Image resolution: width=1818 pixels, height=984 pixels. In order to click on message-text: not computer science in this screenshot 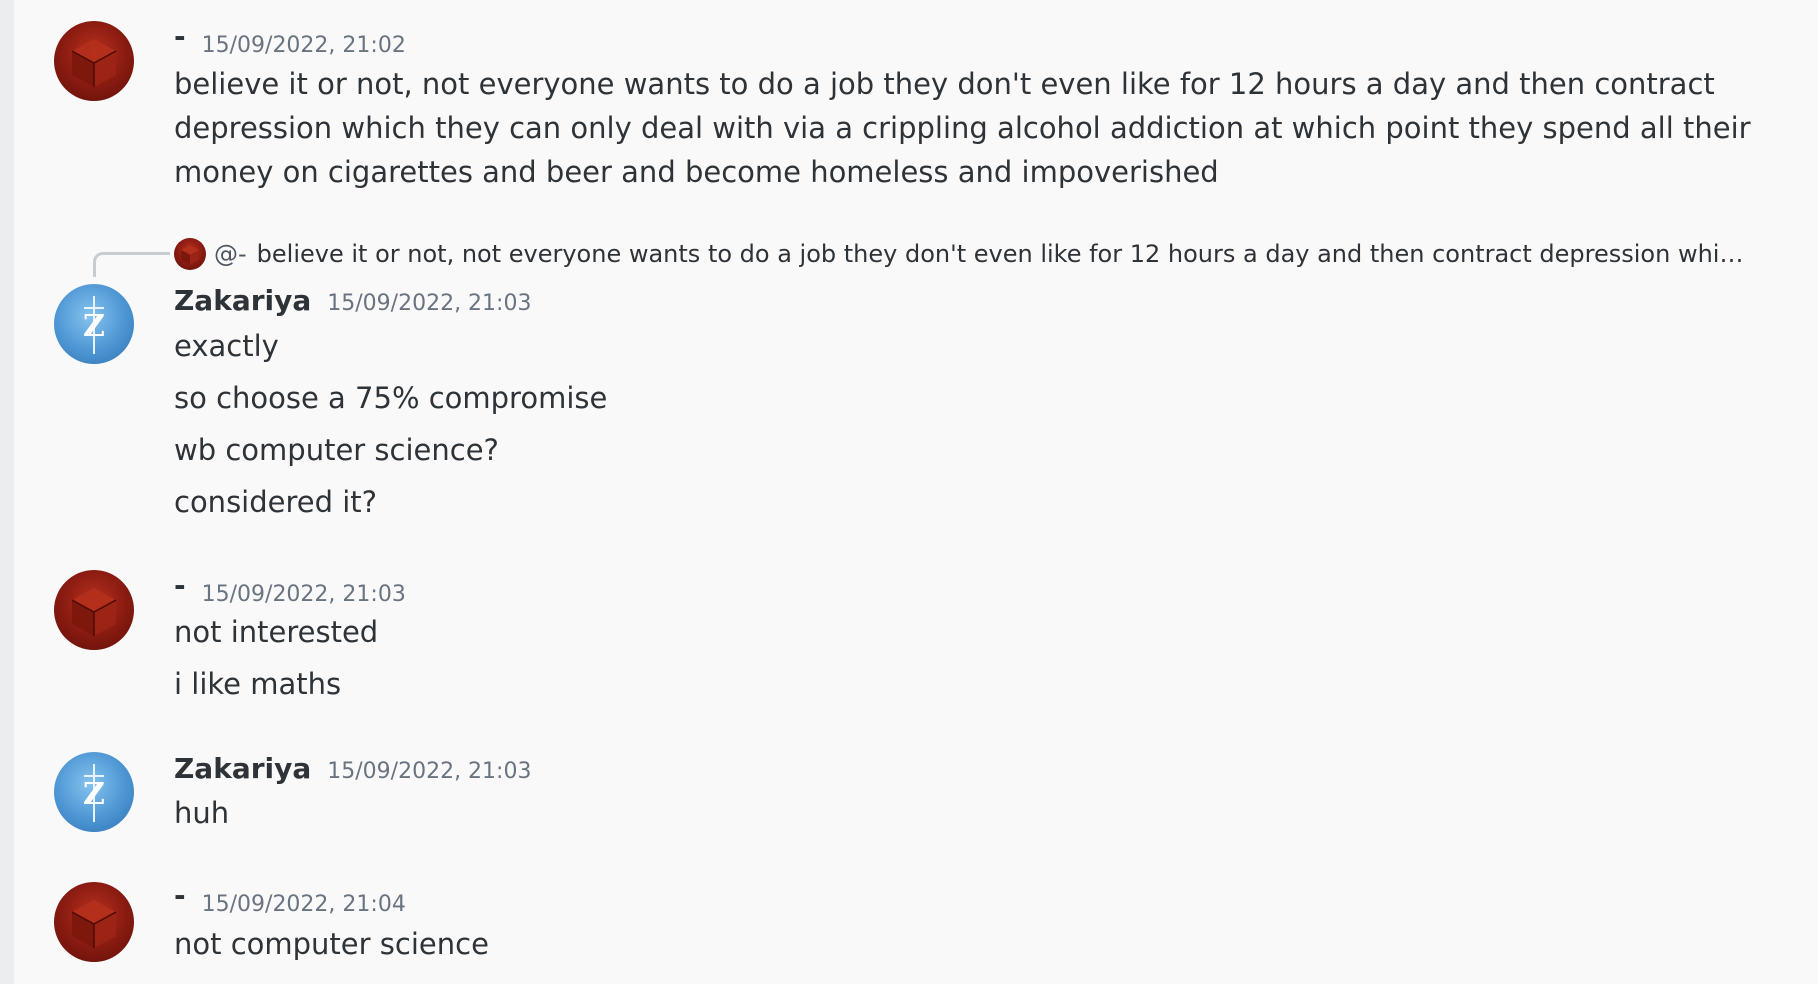, I will do `click(331, 944)`.